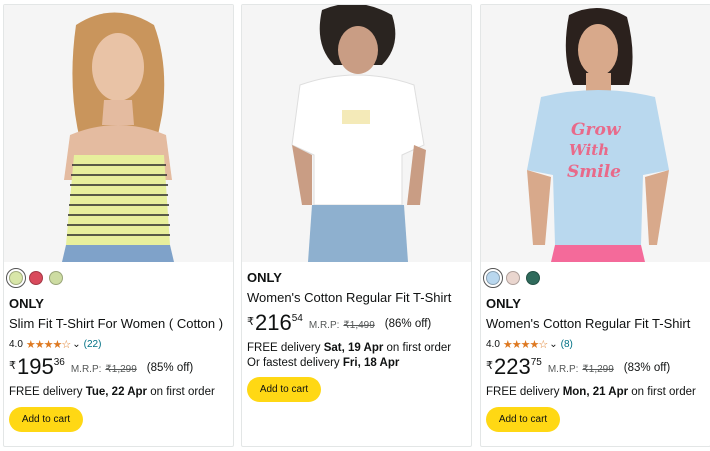 This screenshot has height=451, width=710. I want to click on price-whole: 195, so click(35, 366).